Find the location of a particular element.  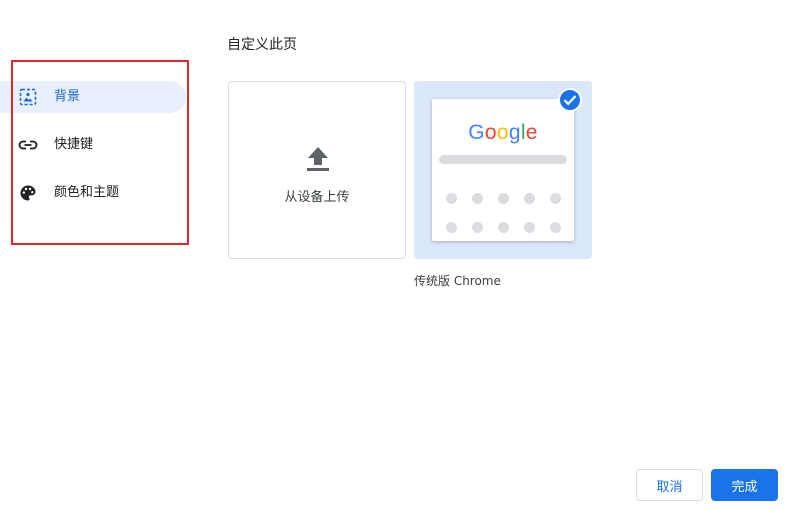

sidebar-item-shortcuts: 快捷键 is located at coordinates (93, 145).